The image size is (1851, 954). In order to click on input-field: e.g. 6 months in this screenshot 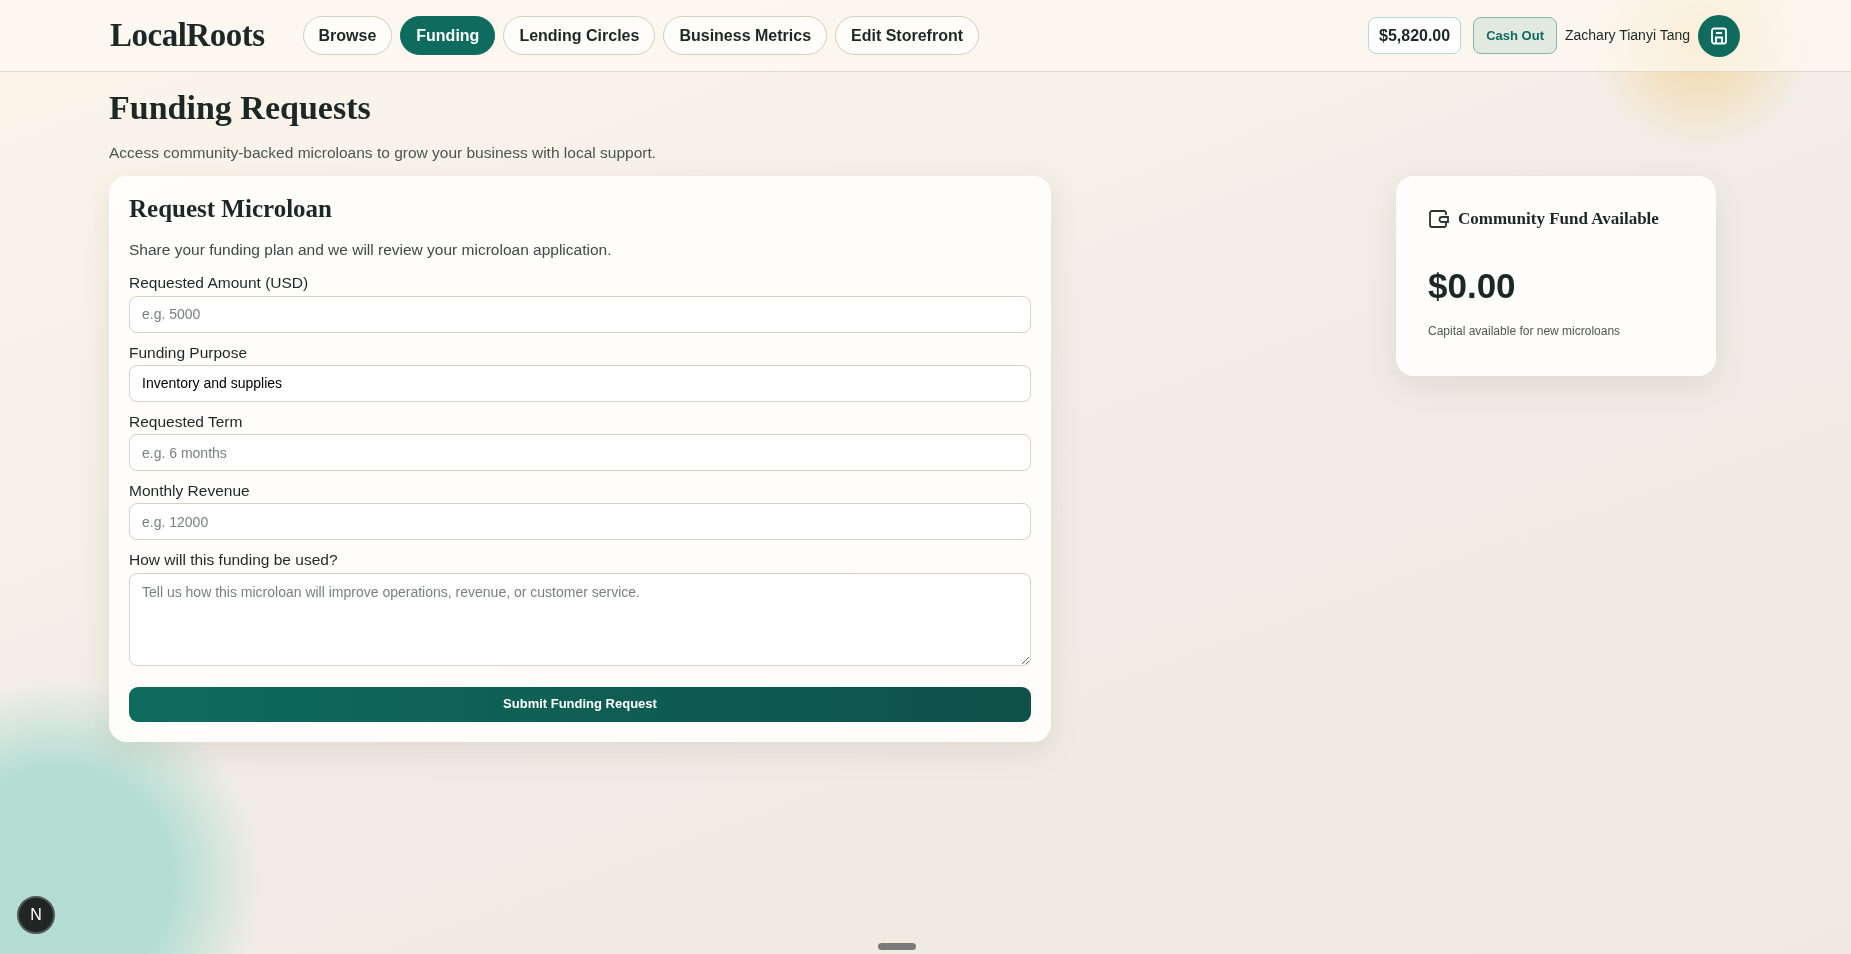, I will do `click(580, 453)`.